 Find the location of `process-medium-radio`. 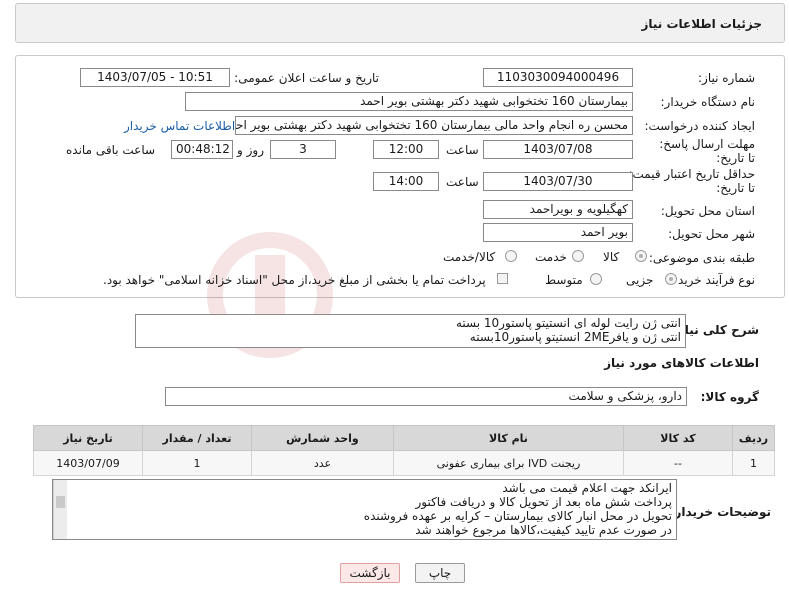

process-medium-radio is located at coordinates (596, 279).